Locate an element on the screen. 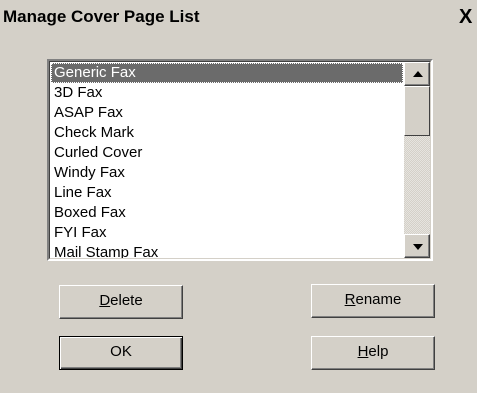 This screenshot has width=477, height=393. ok-label: OK is located at coordinates (121, 351).